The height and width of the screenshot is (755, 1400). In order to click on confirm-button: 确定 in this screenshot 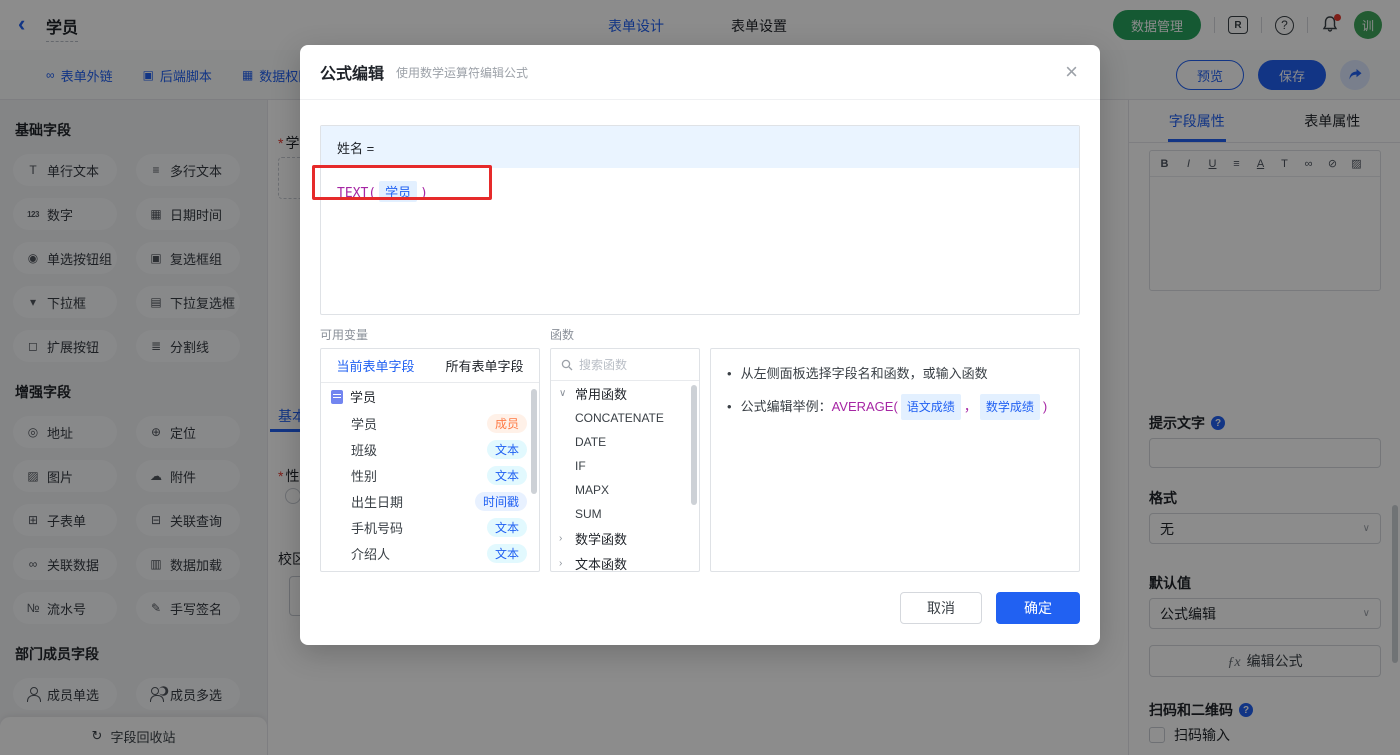, I will do `click(1038, 608)`.